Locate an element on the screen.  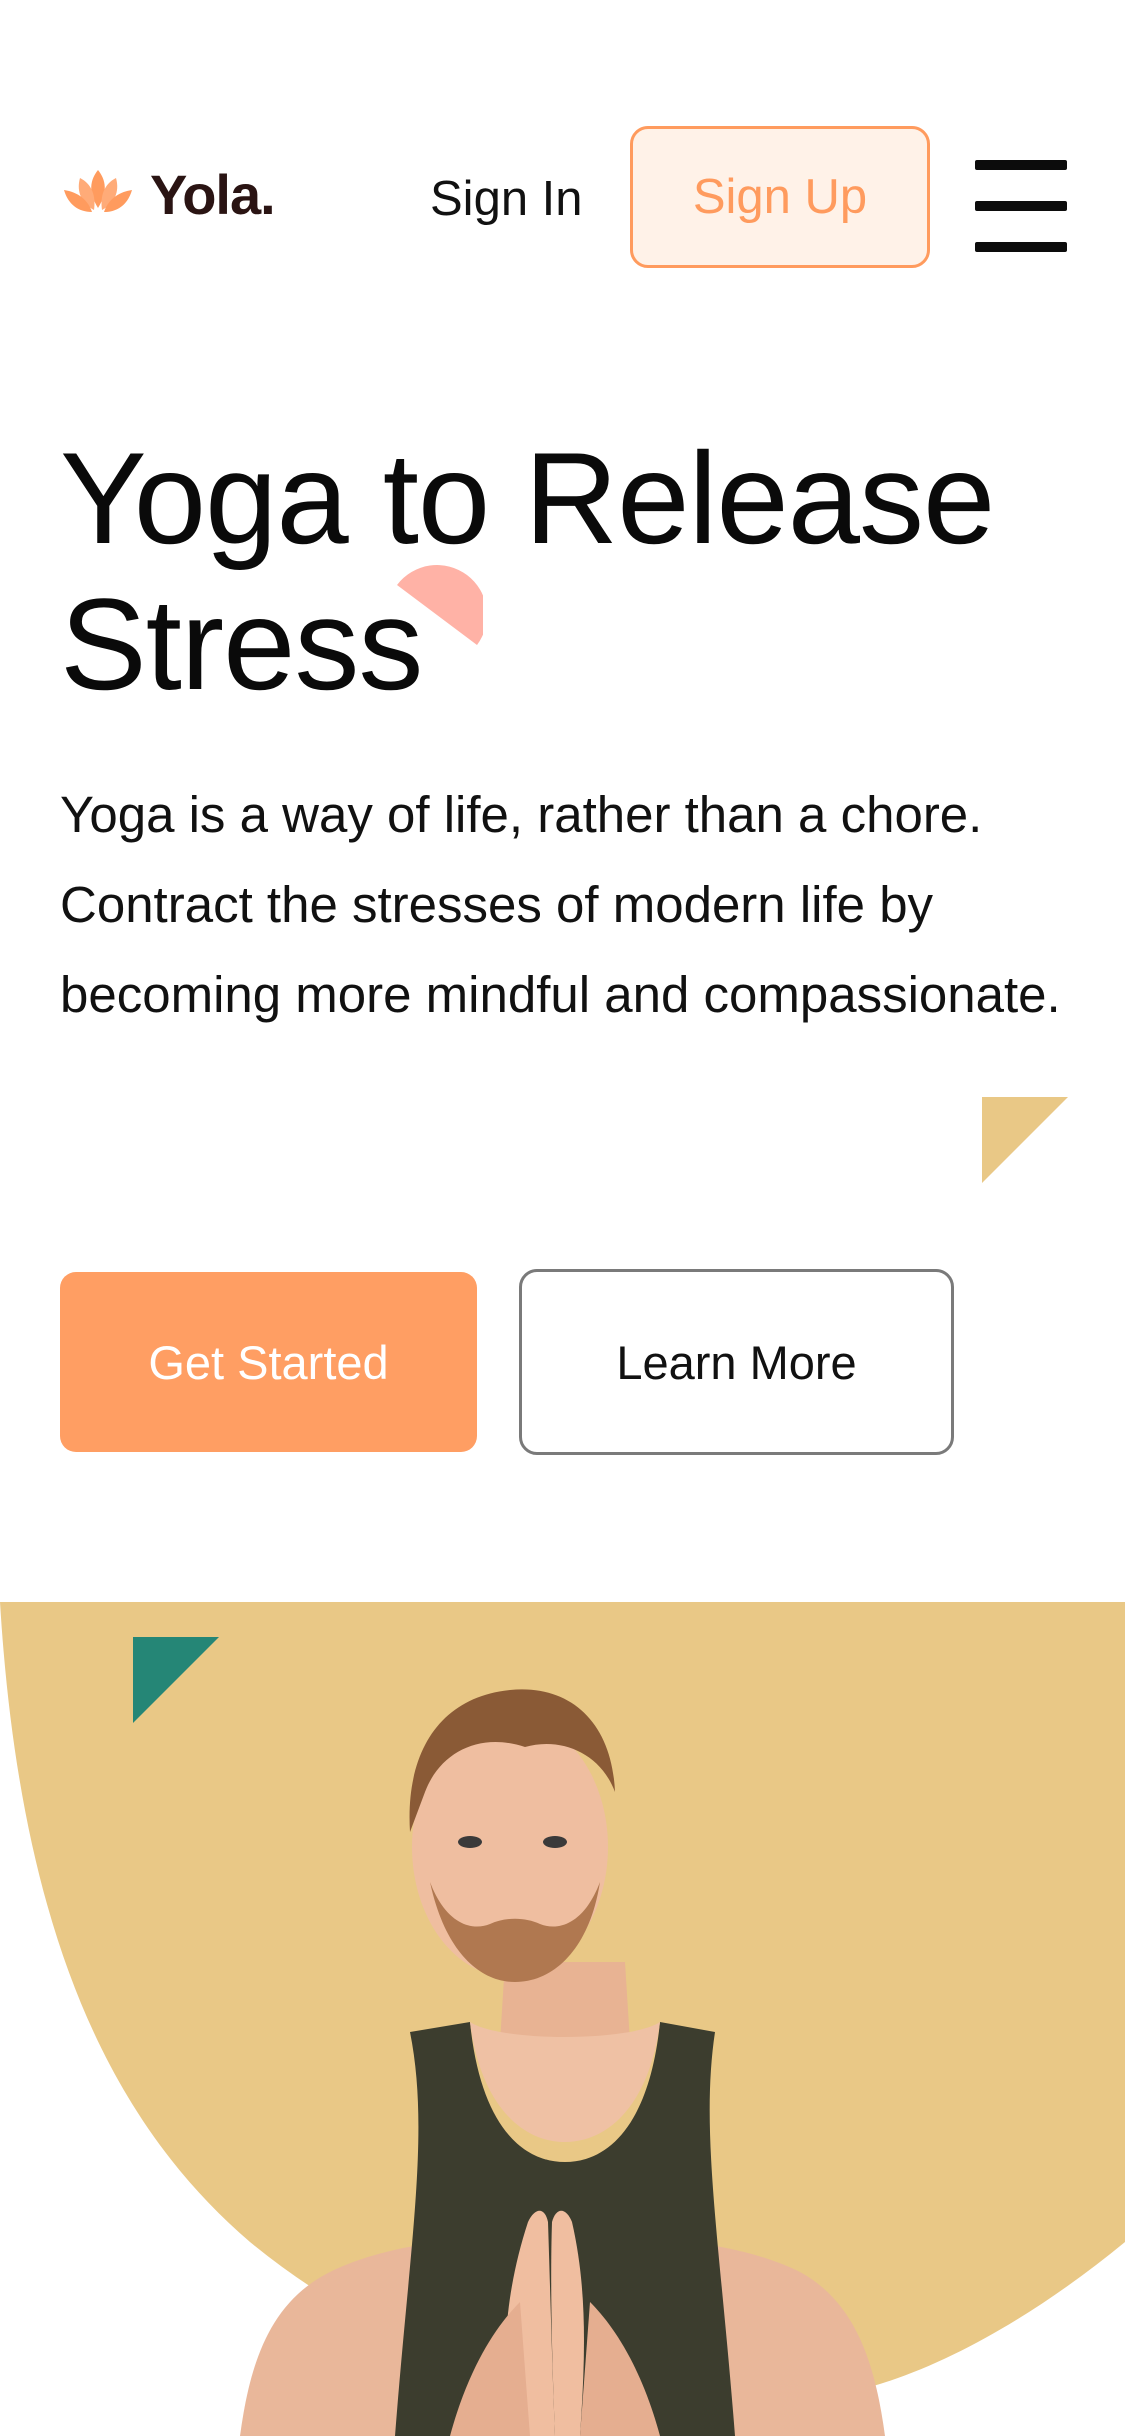
logo: Yola. is located at coordinates (180, 194).